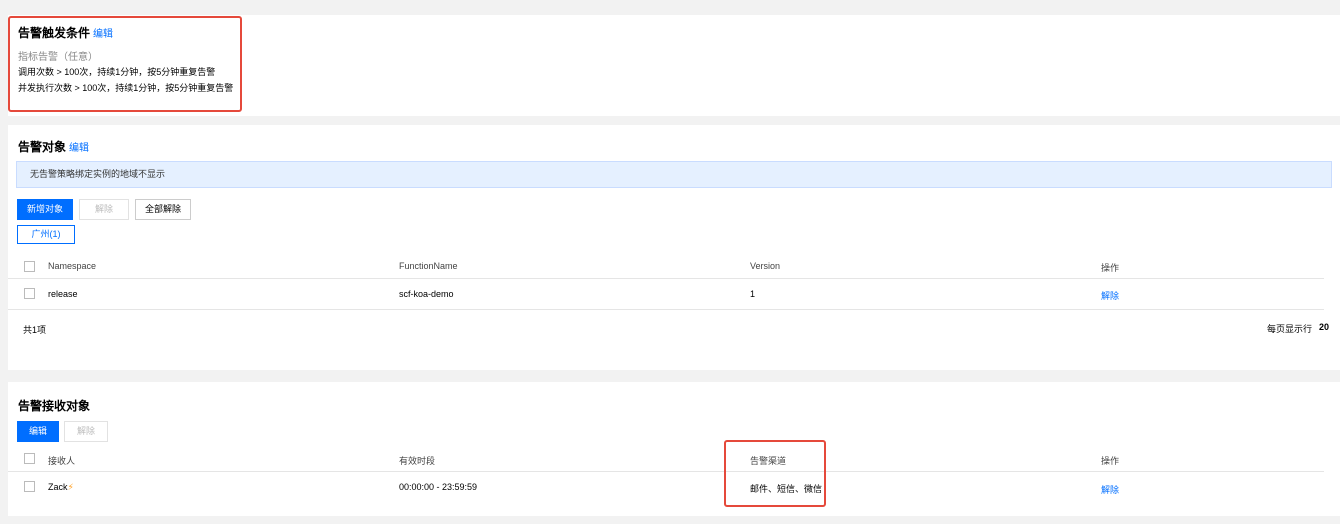  What do you see at coordinates (1110, 461) in the screenshot?
I see `col-receiver-action: 操作` at bounding box center [1110, 461].